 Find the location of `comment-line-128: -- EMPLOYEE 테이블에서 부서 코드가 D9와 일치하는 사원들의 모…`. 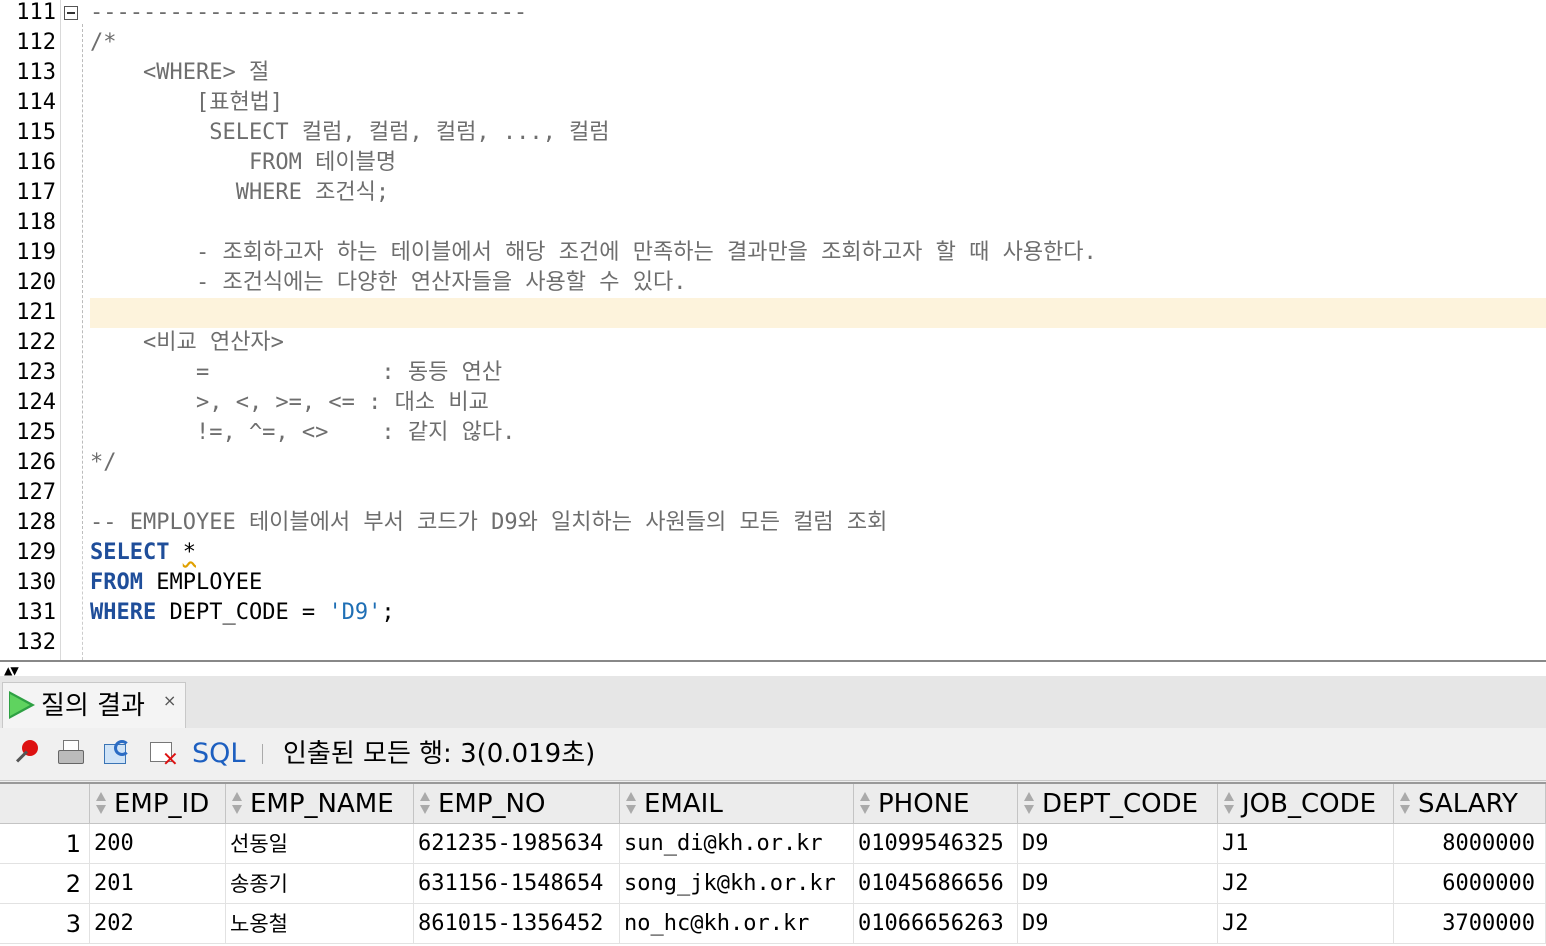

comment-line-128: -- EMPLOYEE 테이블에서 부서 코드가 D9와 일치하는 사원들의 모… is located at coordinates (488, 523).